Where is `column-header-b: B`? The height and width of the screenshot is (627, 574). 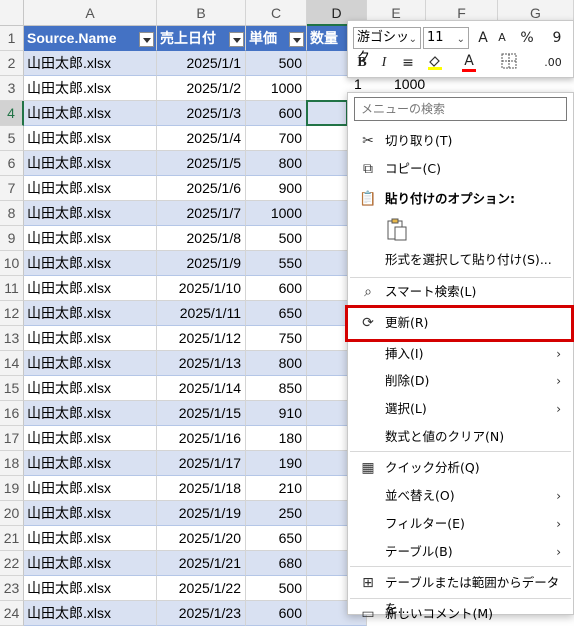 column-header-b: B is located at coordinates (201, 13).